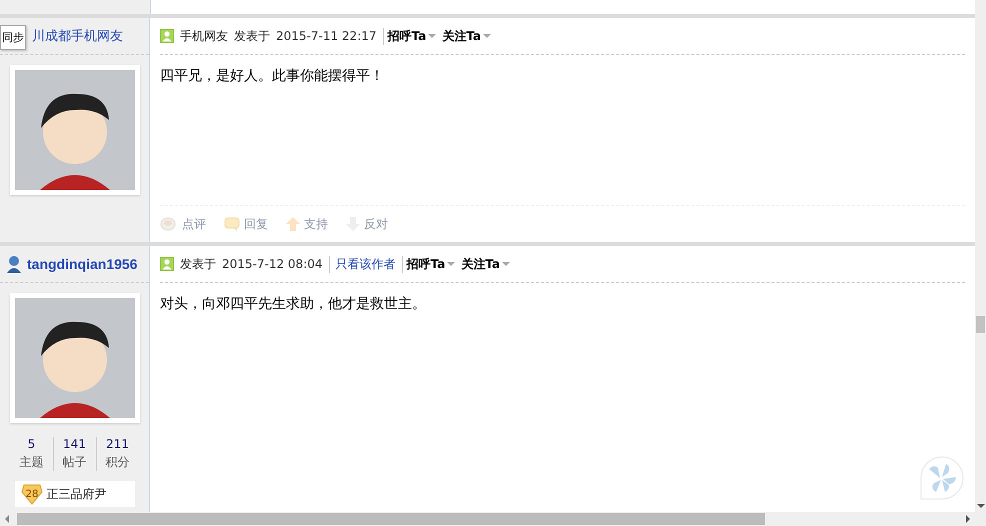  I want to click on stat-value: 211, so click(117, 444).